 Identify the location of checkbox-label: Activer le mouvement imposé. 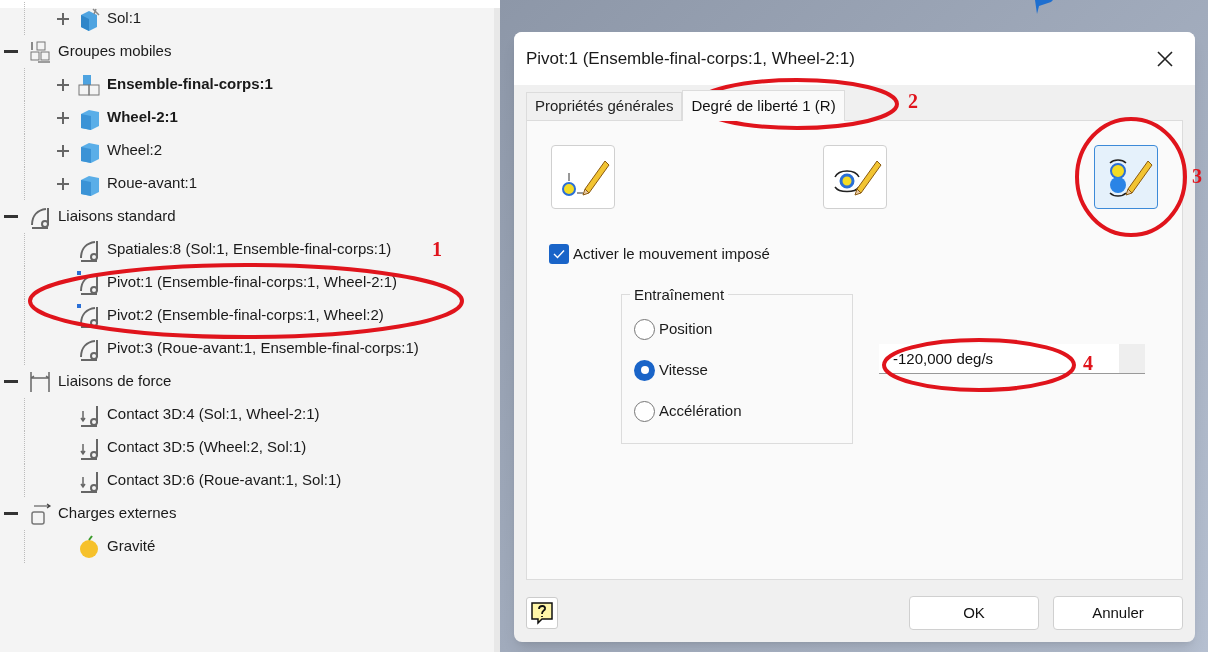
(671, 254).